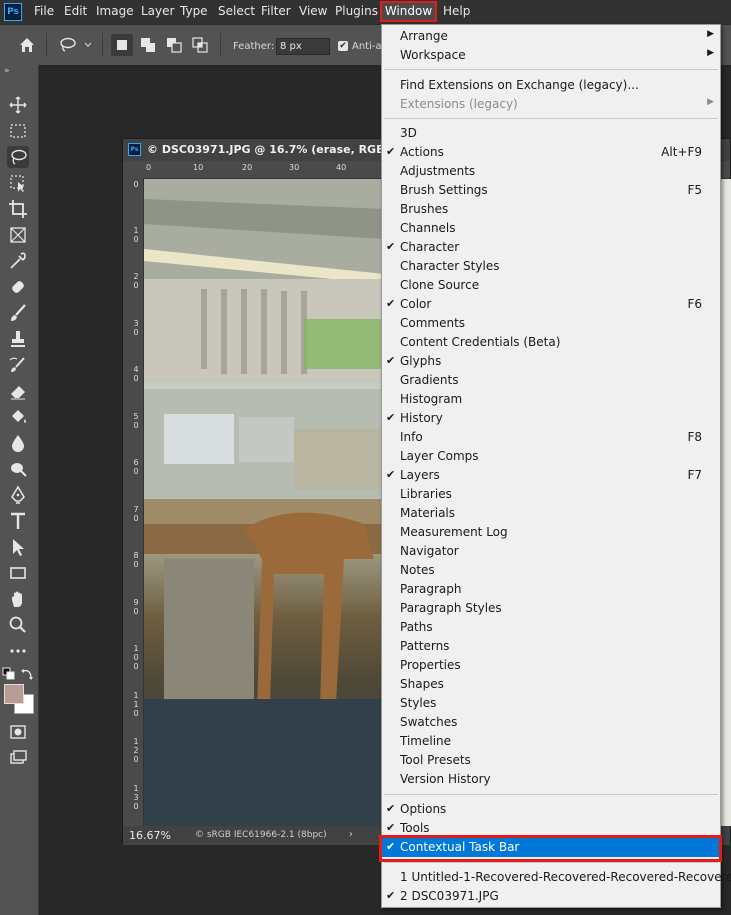 The image size is (731, 915). What do you see at coordinates (18, 443) in the screenshot?
I see `blur-tool-icon` at bounding box center [18, 443].